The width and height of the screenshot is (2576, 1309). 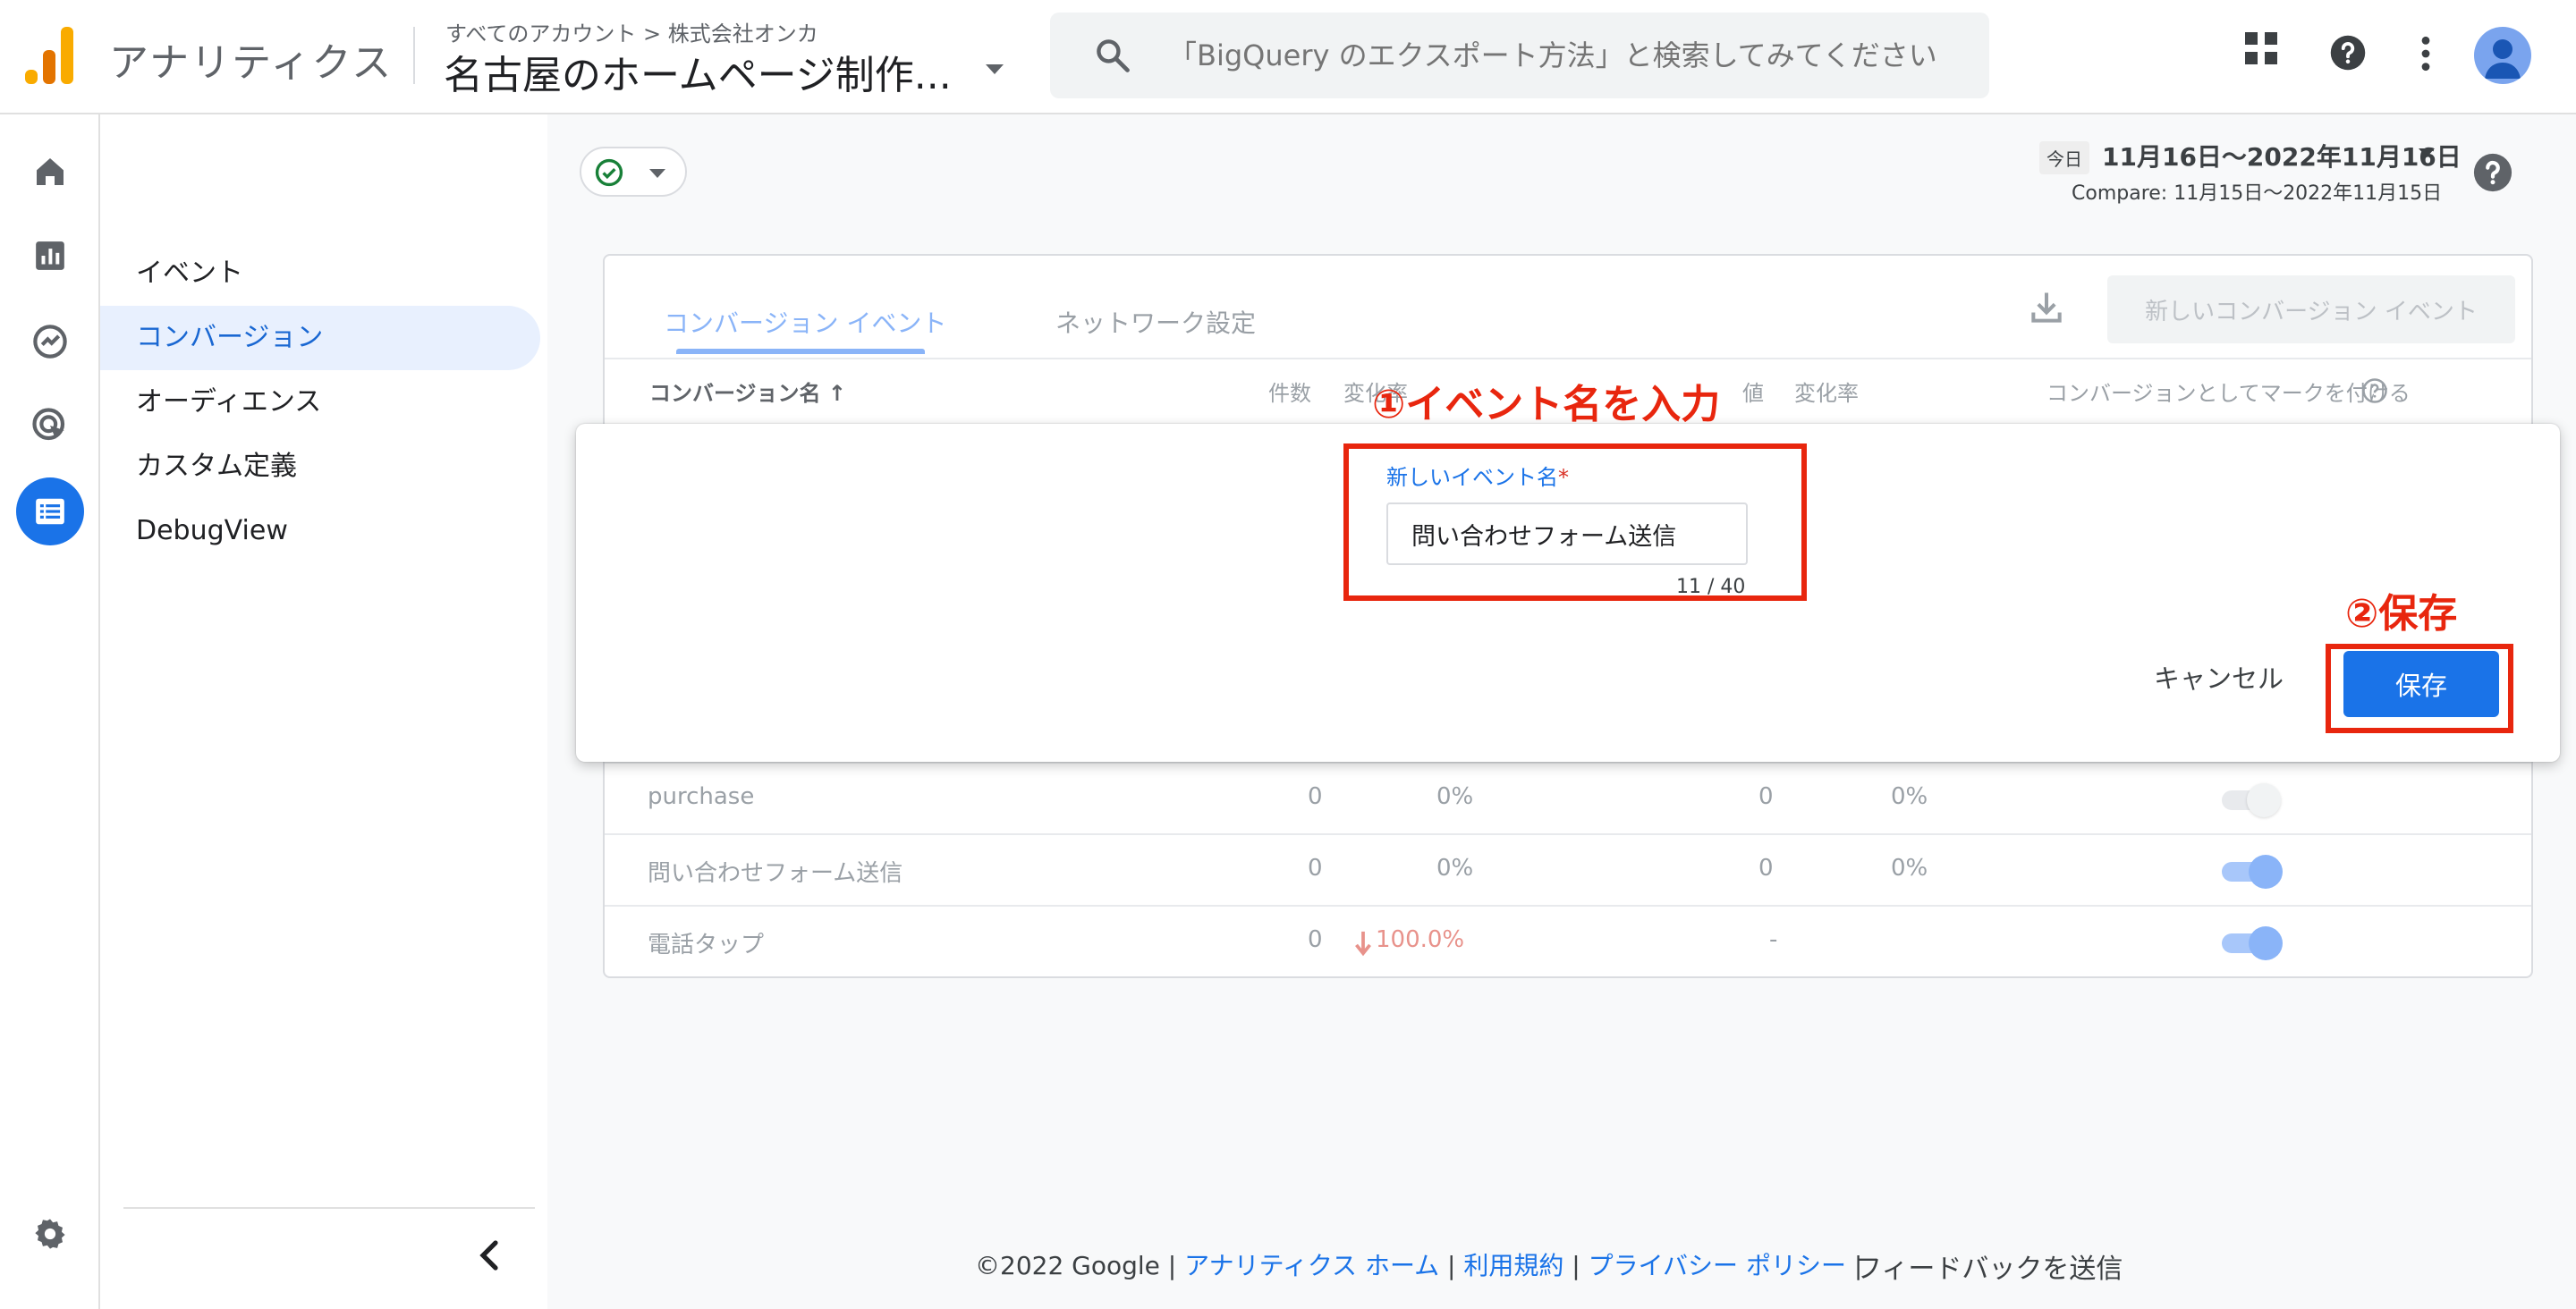 What do you see at coordinates (1717, 1265) in the screenshot?
I see `footer-link-privacy: プライバシー ポリシー` at bounding box center [1717, 1265].